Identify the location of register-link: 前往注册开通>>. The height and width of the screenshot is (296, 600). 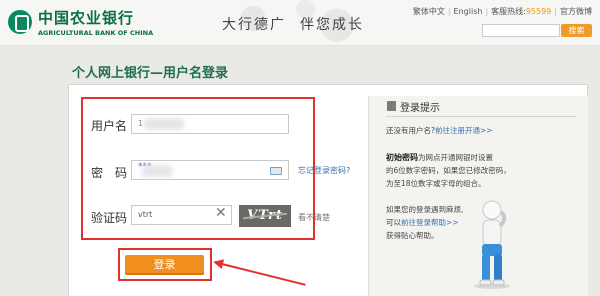
(464, 130).